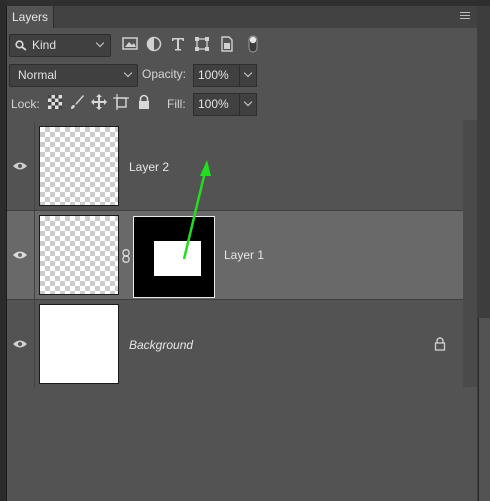 Image resolution: width=490 pixels, height=501 pixels. I want to click on fill-slider-button, so click(248, 104).